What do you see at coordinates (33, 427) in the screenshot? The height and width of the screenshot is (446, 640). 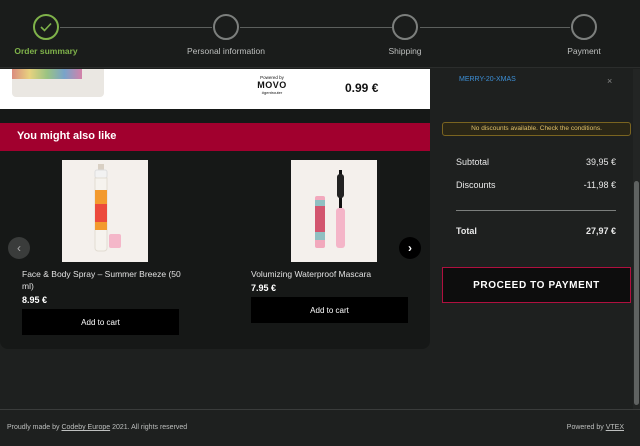 I see `footer-prefix: Proudly made by` at bounding box center [33, 427].